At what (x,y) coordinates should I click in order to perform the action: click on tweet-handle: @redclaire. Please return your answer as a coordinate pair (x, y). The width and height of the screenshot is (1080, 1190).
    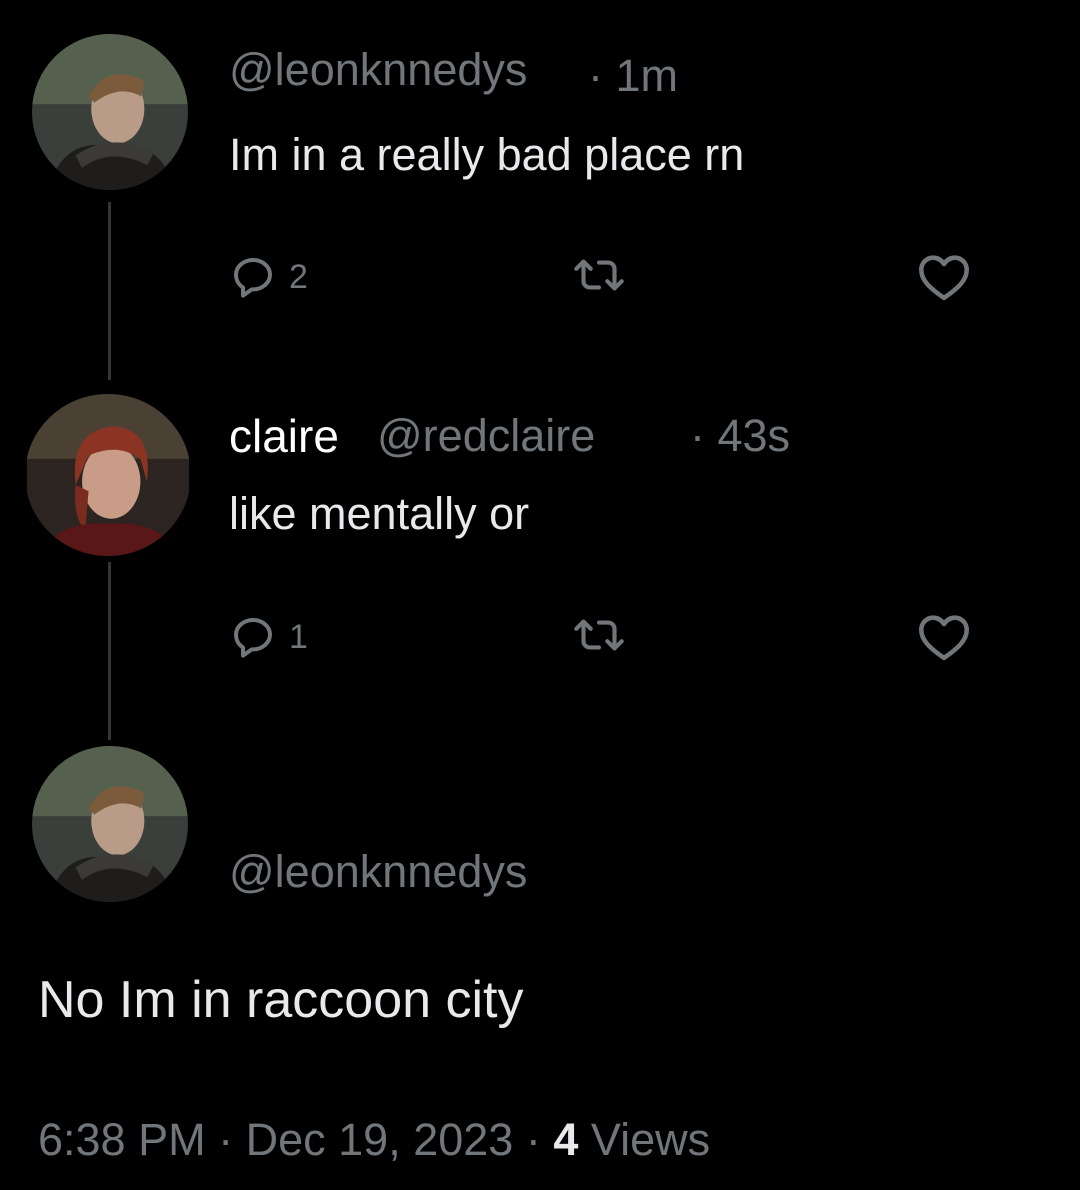
    Looking at the image, I should click on (486, 436).